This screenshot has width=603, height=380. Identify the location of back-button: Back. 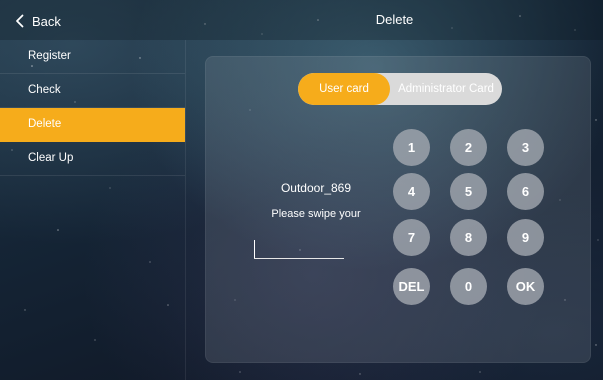
(37, 21).